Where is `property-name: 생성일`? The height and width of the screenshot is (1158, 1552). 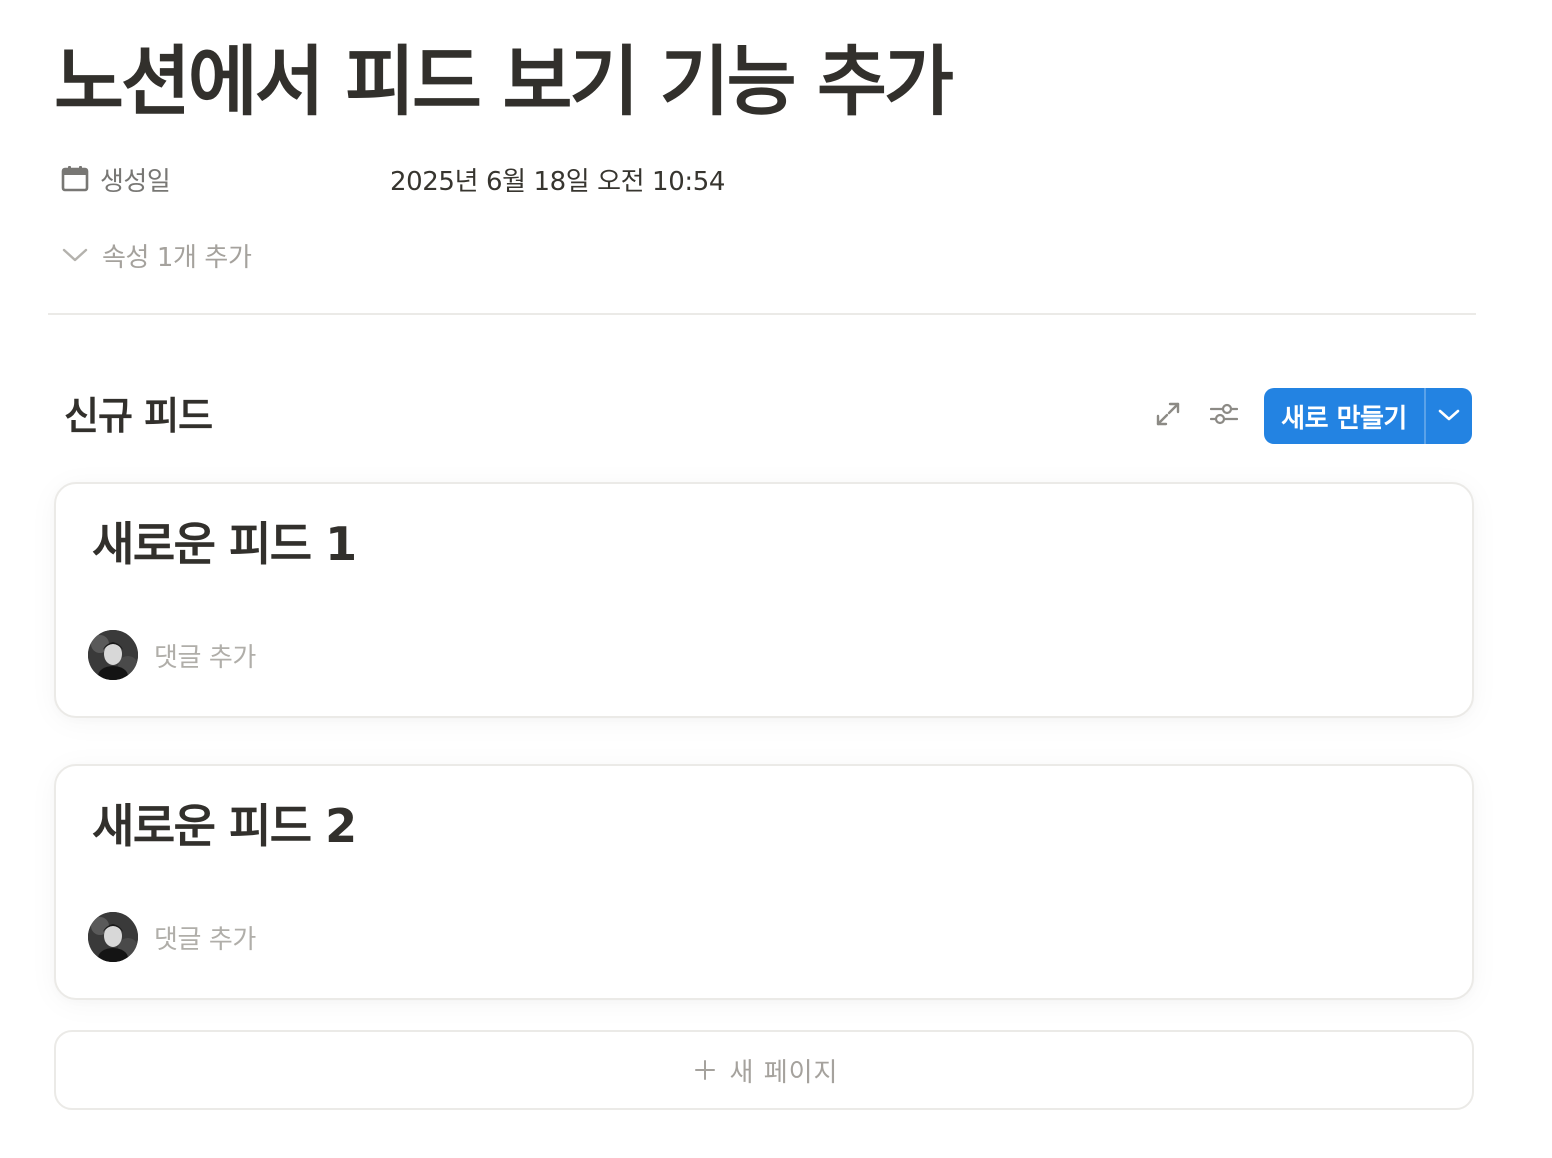 property-name: 생성일 is located at coordinates (135, 181).